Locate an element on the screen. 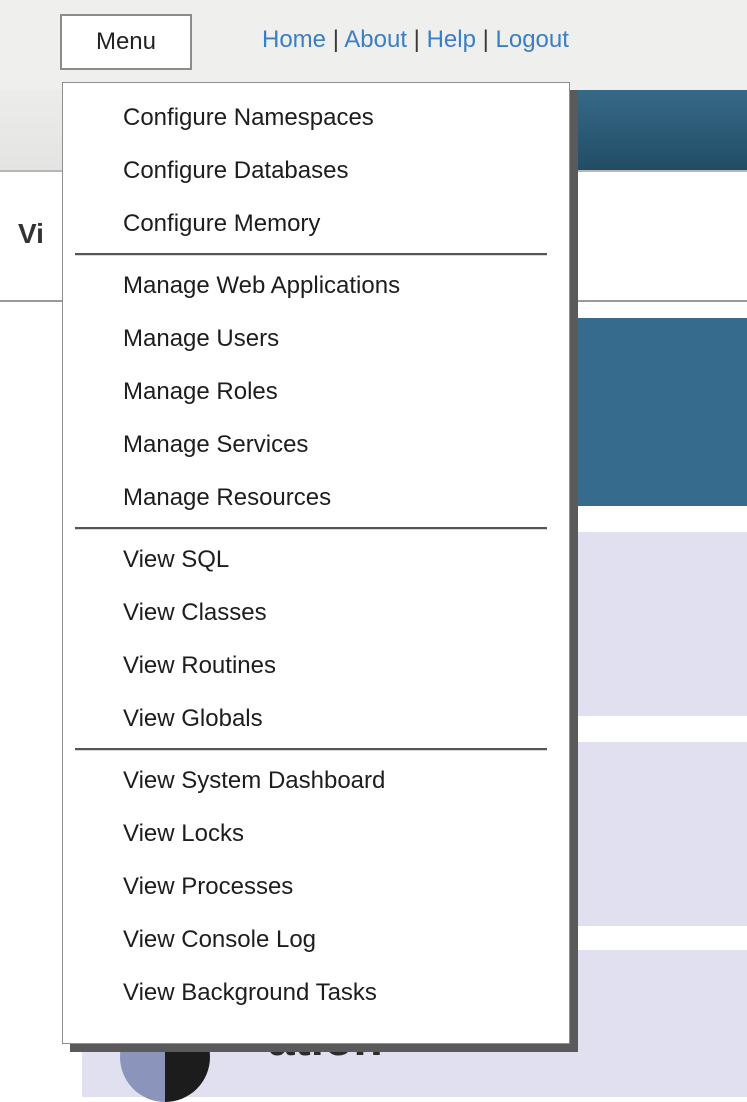  menu-item-manage-users: Manage Users is located at coordinates (316, 338).